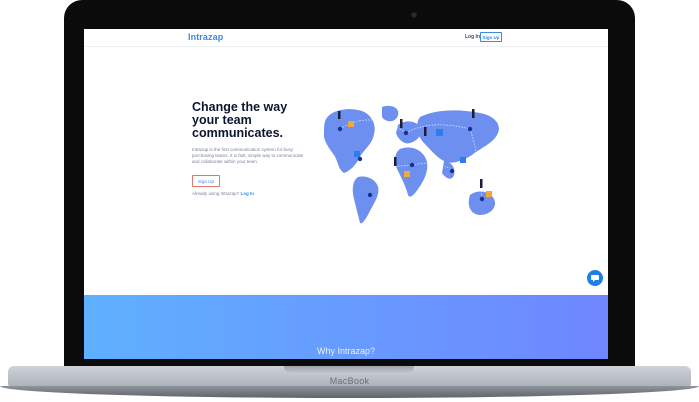 The width and height of the screenshot is (699, 402). What do you see at coordinates (248, 193) in the screenshot?
I see `hero-login-link: Log In` at bounding box center [248, 193].